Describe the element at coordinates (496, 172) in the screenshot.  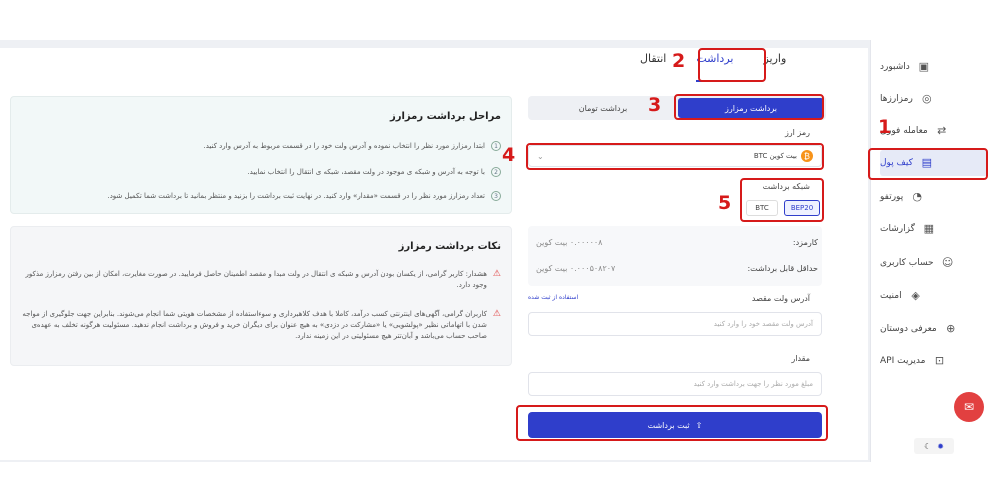
I see `step-number-icon: 2` at that location.